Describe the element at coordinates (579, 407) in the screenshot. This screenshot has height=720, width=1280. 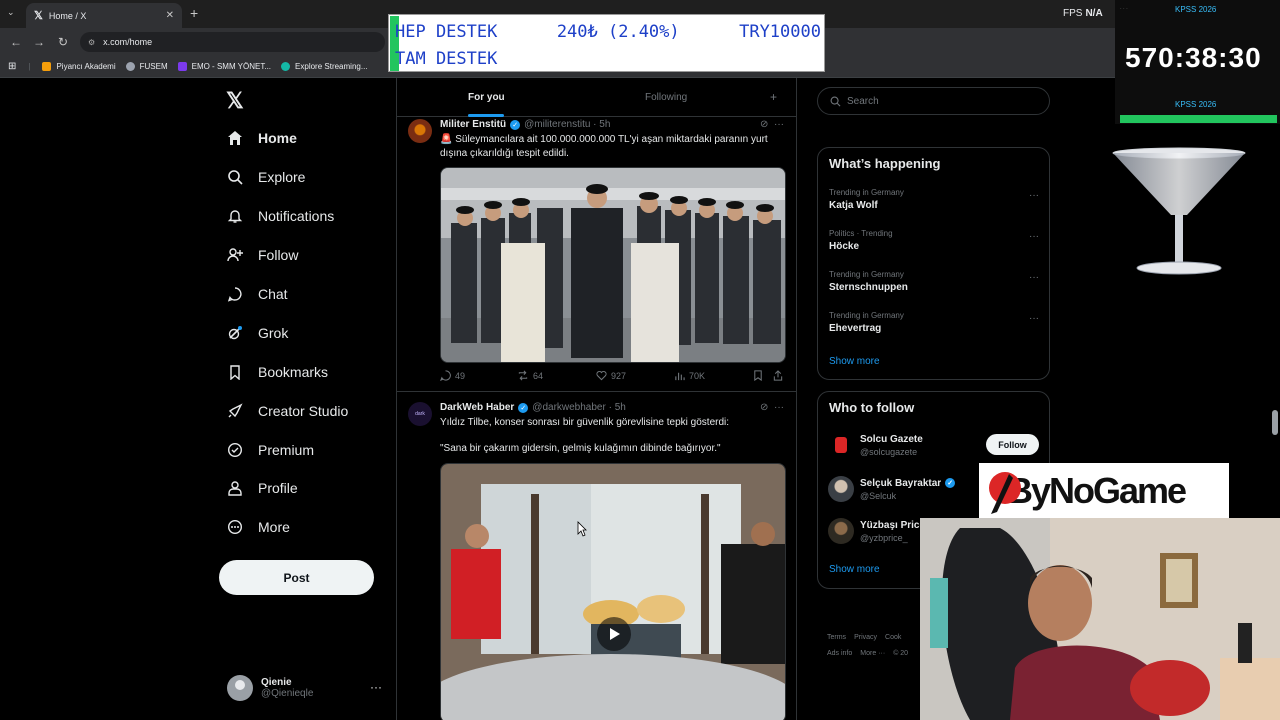
I see `author-handle: @darkwebhaber · 5h` at that location.